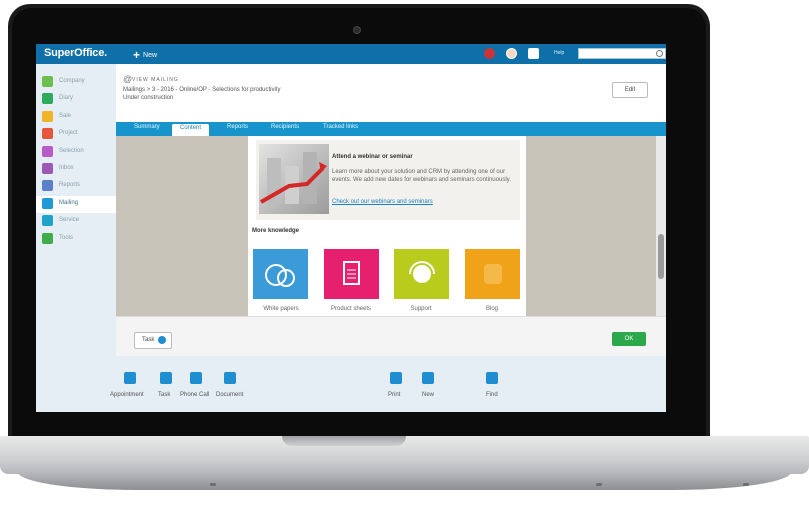 This screenshot has height=508, width=809. I want to click on support-tile, so click(421, 274).